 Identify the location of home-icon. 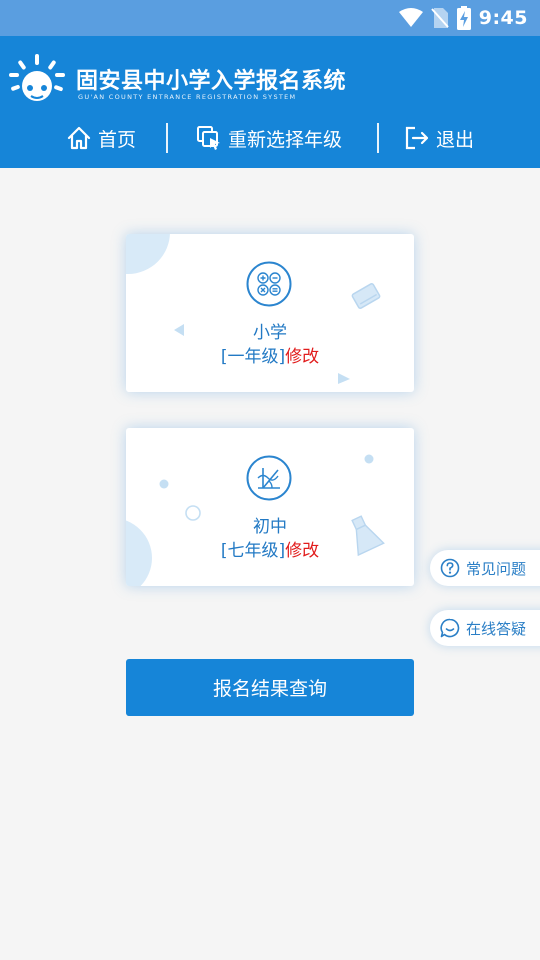
(79, 138).